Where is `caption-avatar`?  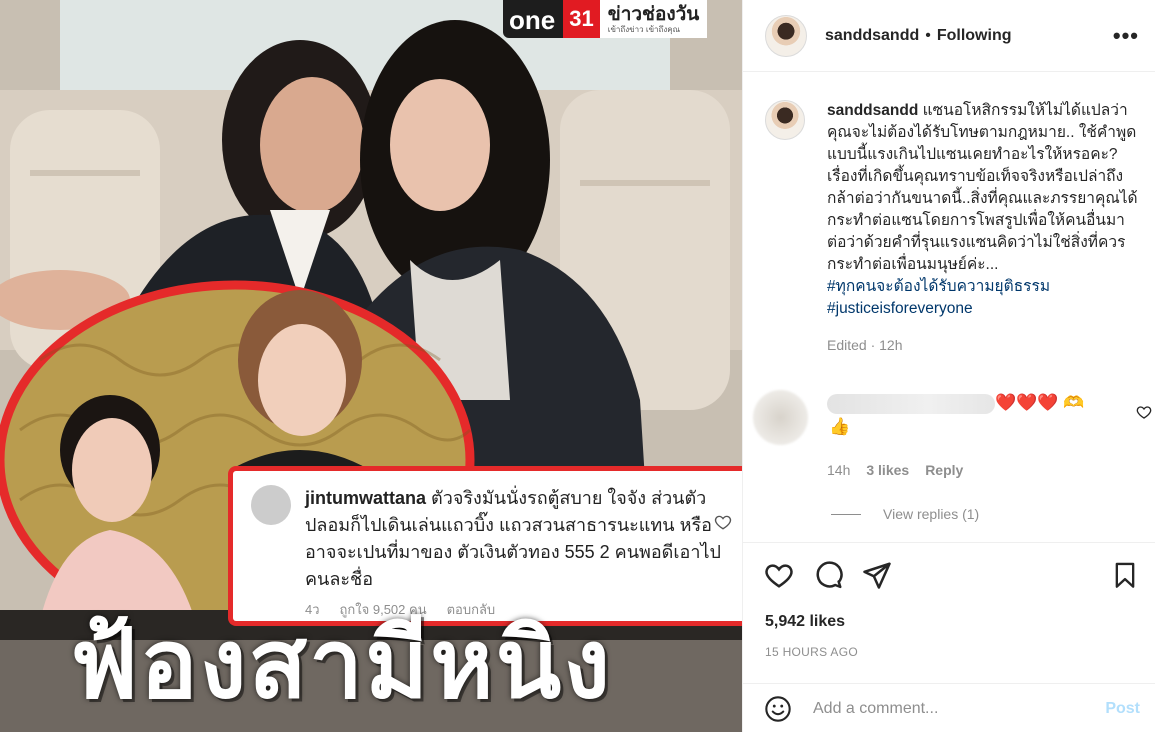 caption-avatar is located at coordinates (785, 120).